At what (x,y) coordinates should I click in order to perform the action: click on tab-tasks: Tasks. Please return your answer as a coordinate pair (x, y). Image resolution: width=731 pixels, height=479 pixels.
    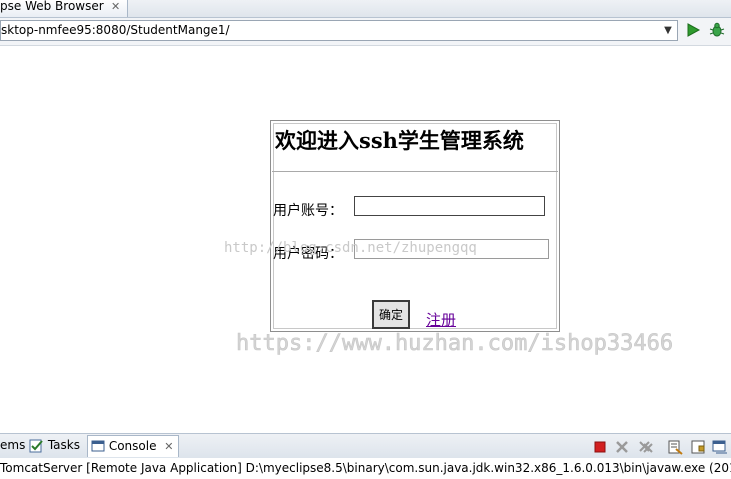
    Looking at the image, I should click on (54, 445).